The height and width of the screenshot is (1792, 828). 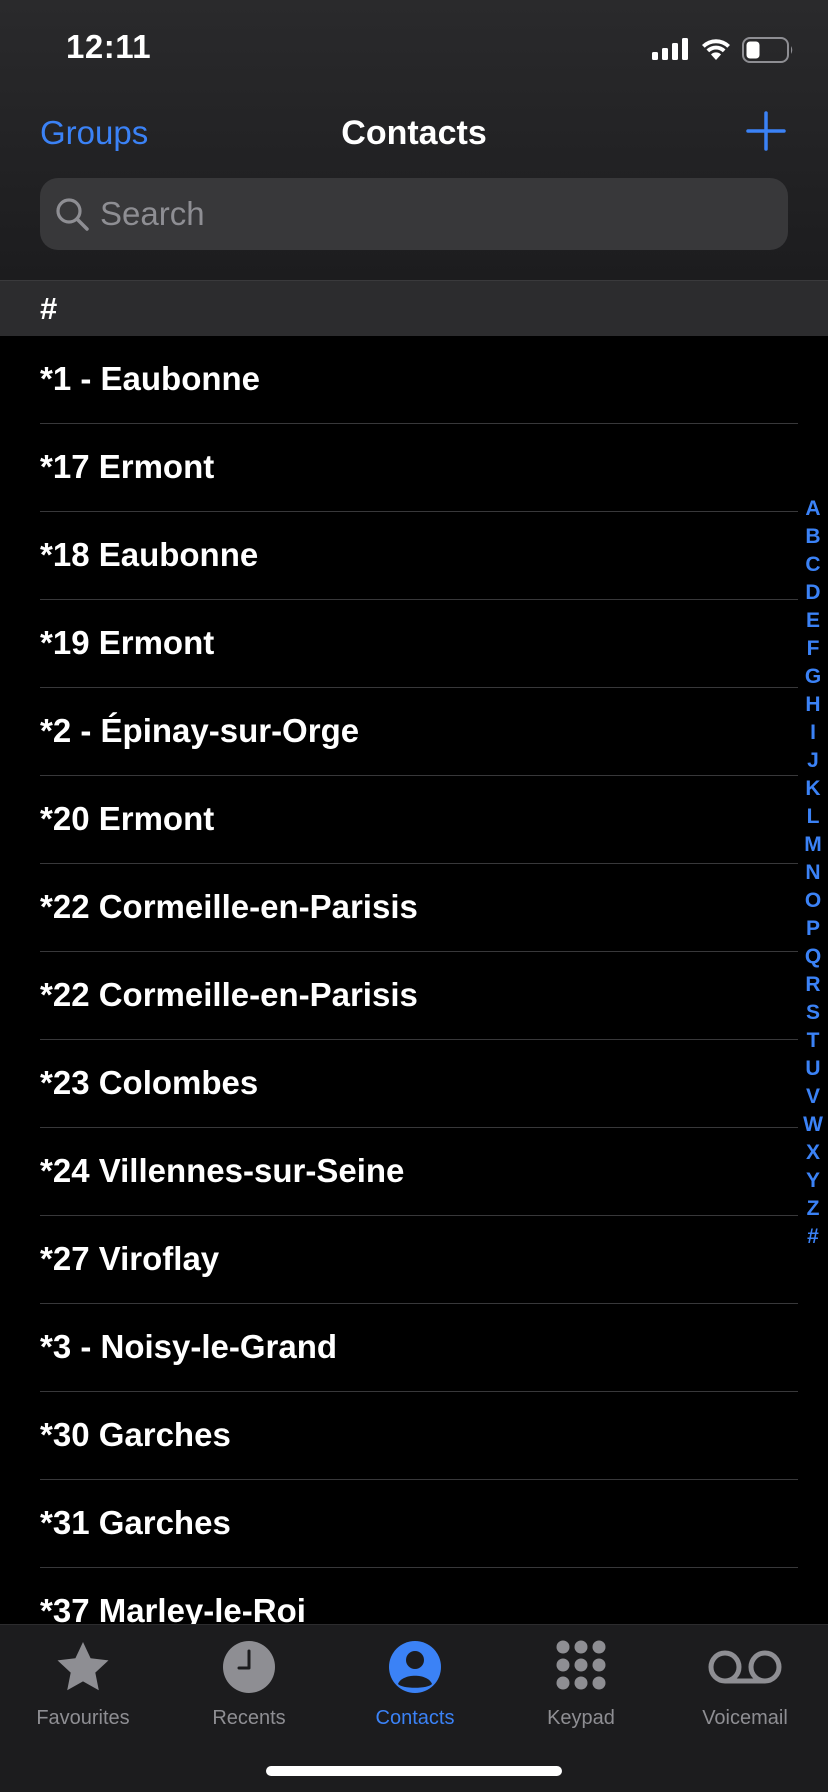 I want to click on tab-keypad: Keypad, so click(x=581, y=1680).